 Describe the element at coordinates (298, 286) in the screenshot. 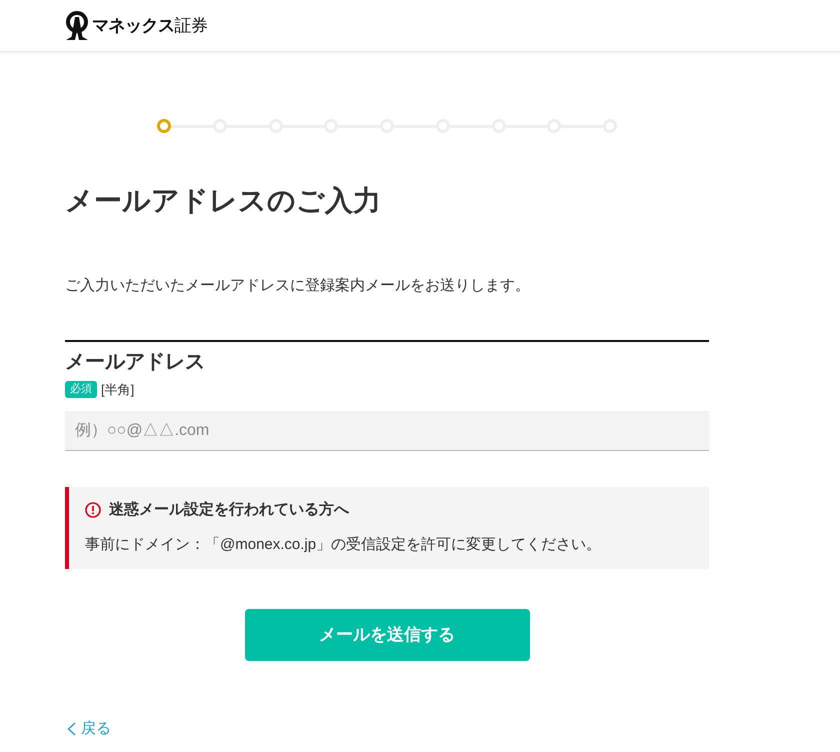

I see `description-text: ご入力いただいたメールアドレスに登録案内メールをお送りします。` at that location.